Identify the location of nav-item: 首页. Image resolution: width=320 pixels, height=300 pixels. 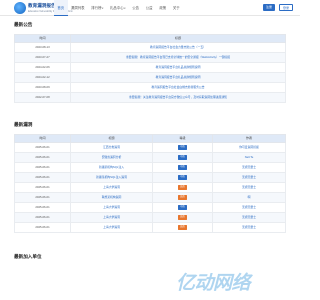
(61, 8).